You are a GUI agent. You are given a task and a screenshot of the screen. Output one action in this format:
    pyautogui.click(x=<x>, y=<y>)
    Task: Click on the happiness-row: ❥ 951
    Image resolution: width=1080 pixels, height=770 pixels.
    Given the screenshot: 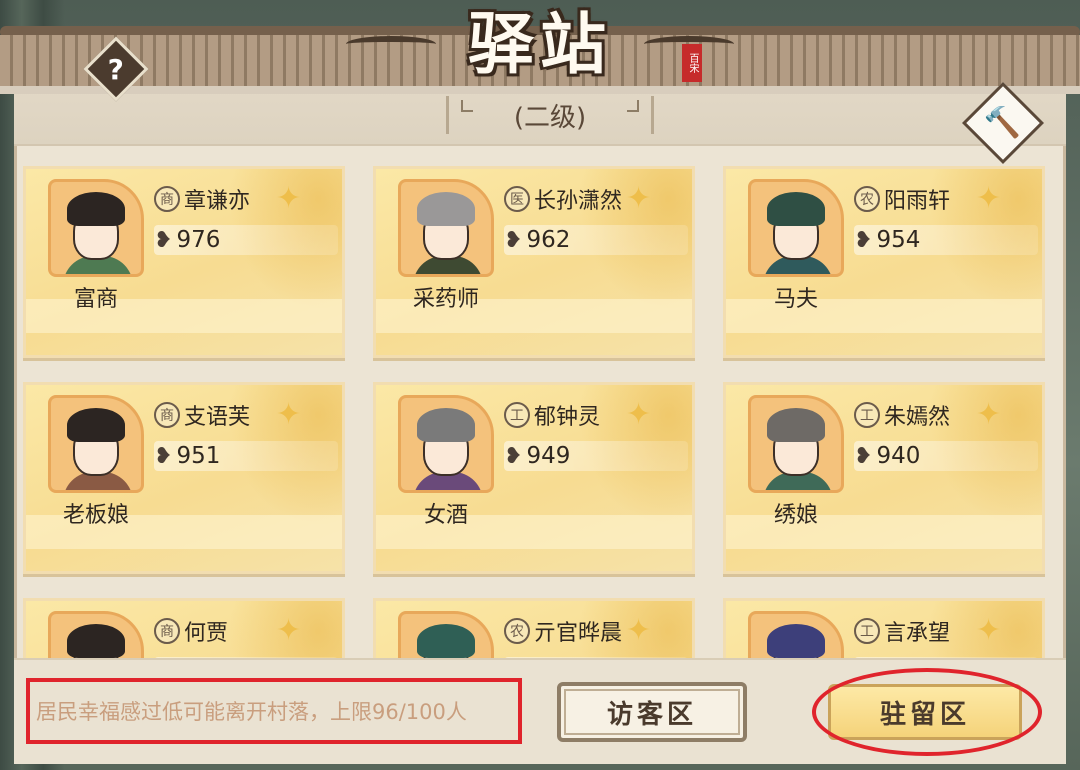 What is the action you would take?
    pyautogui.click(x=246, y=456)
    